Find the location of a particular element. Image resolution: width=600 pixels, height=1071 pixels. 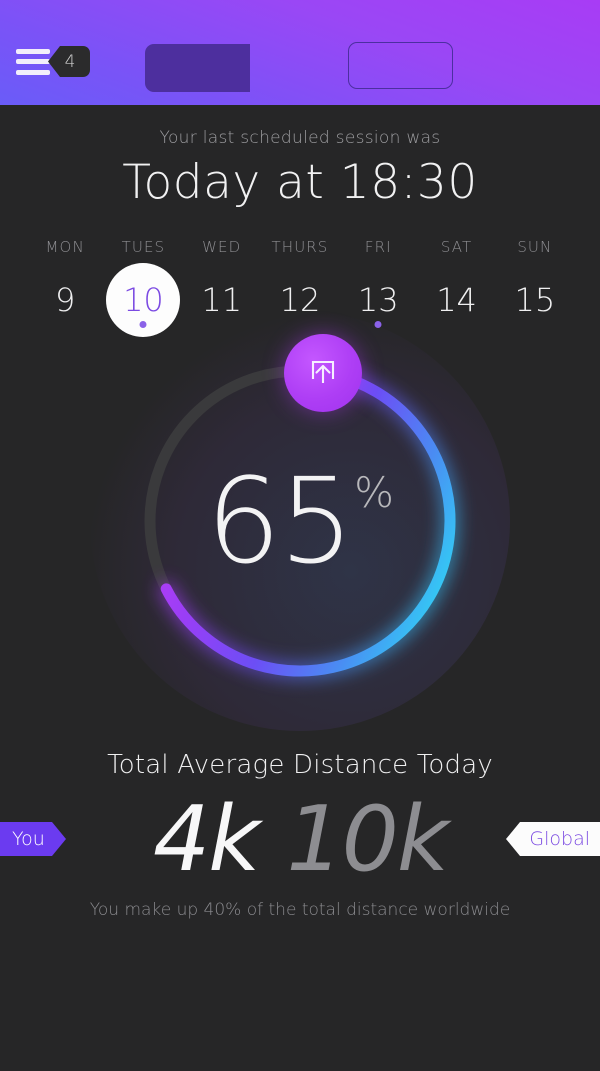

distance-comparison-row: You 4k 10k Global is located at coordinates (300, 839).